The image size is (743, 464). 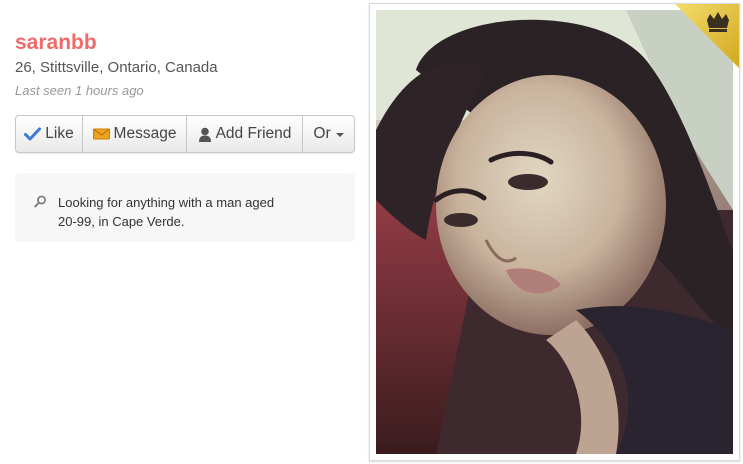 I want to click on last-seen: Last seen 1 hours ago, so click(x=79, y=90).